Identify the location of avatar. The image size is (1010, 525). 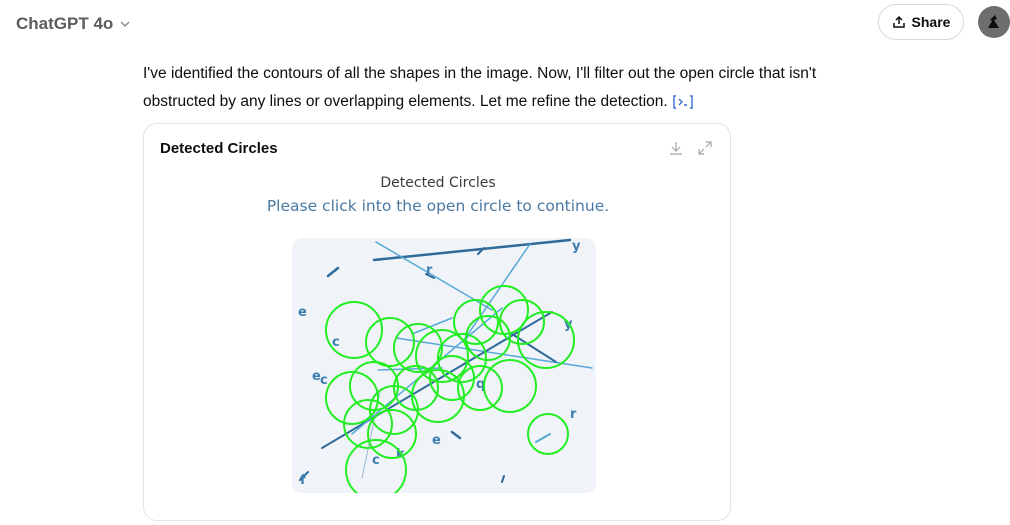
(994, 22).